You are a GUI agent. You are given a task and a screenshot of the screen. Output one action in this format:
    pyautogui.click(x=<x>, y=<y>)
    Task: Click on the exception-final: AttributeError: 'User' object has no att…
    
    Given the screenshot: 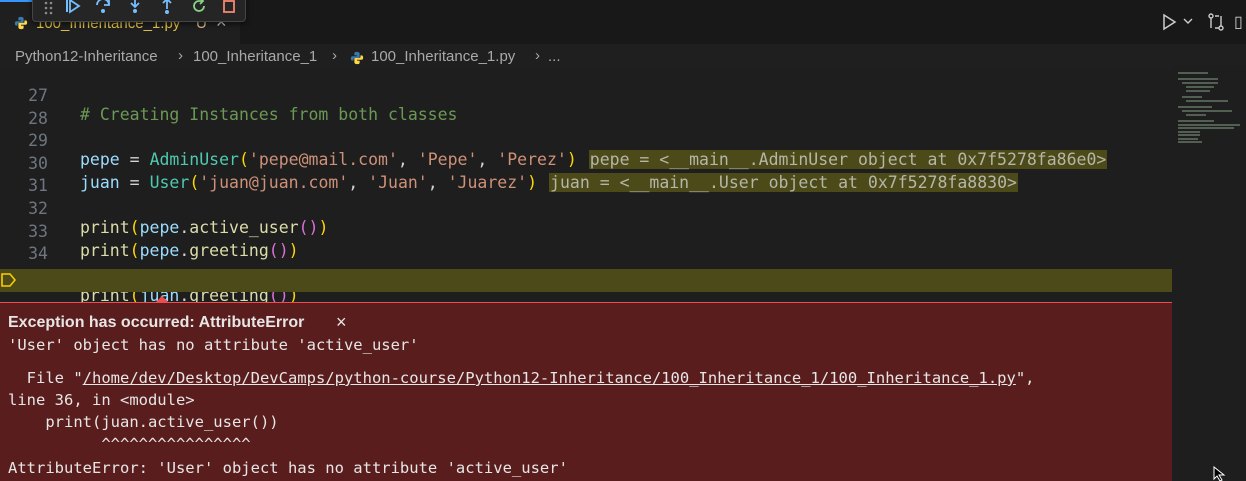 What is the action you would take?
    pyautogui.click(x=288, y=468)
    